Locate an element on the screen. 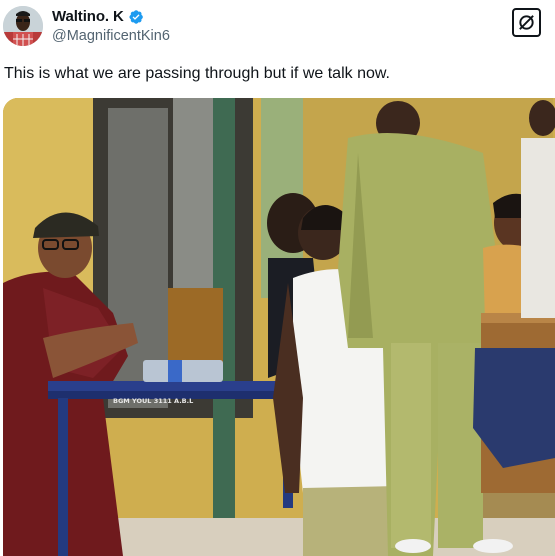 The height and width of the screenshot is (556, 555). author-avatar is located at coordinates (23, 26).